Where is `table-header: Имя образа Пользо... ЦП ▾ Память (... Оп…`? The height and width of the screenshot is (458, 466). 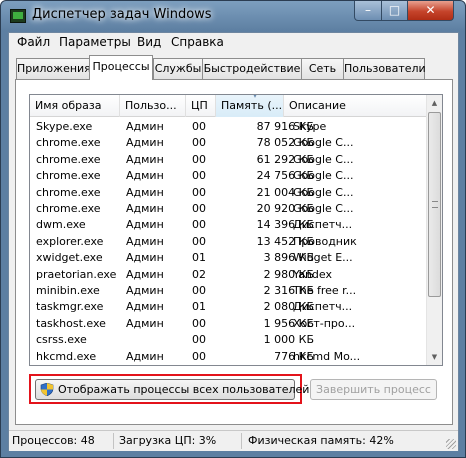 table-header: Имя образа Пользо... ЦП ▾ Память (... Оп… is located at coordinates (229, 106).